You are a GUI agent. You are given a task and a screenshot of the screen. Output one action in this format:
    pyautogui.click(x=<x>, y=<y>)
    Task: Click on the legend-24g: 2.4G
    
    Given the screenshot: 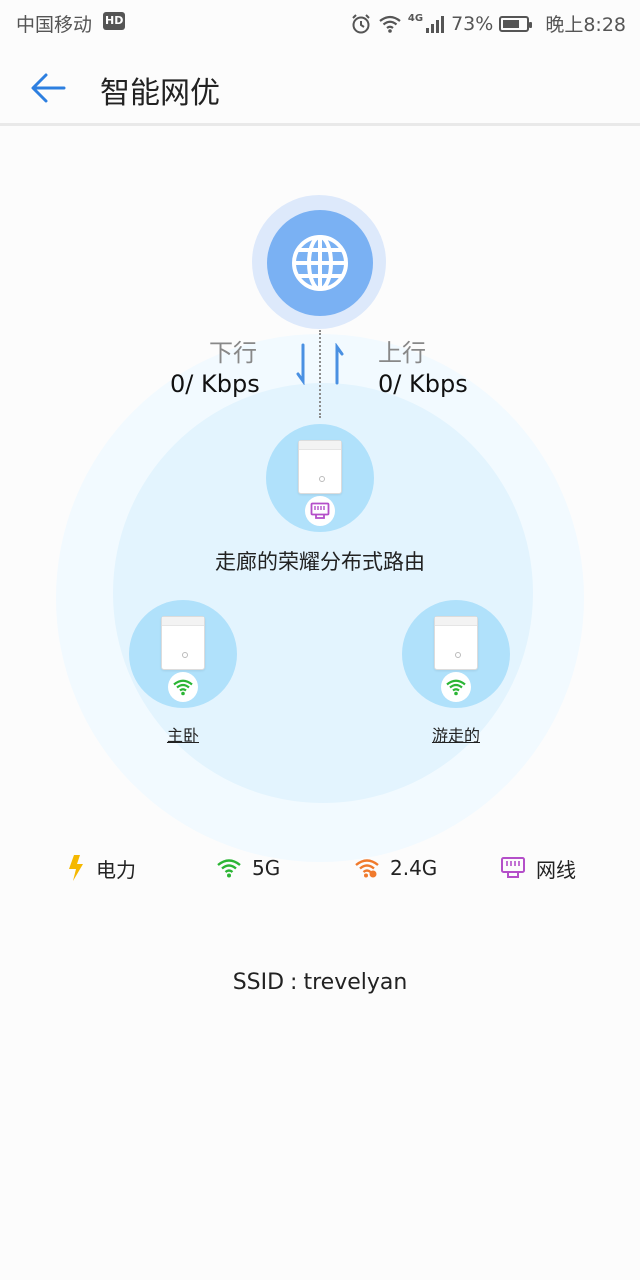 What is the action you would take?
    pyautogui.click(x=395, y=868)
    